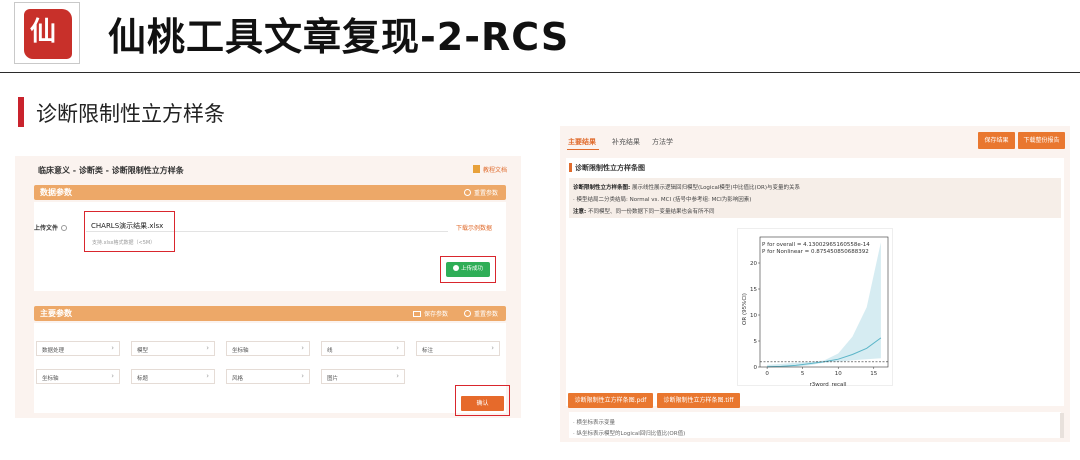 This screenshot has height=460, width=1080. Describe the element at coordinates (130, 114) in the screenshot. I see `section-title: 诊断限制性立方样条` at that location.